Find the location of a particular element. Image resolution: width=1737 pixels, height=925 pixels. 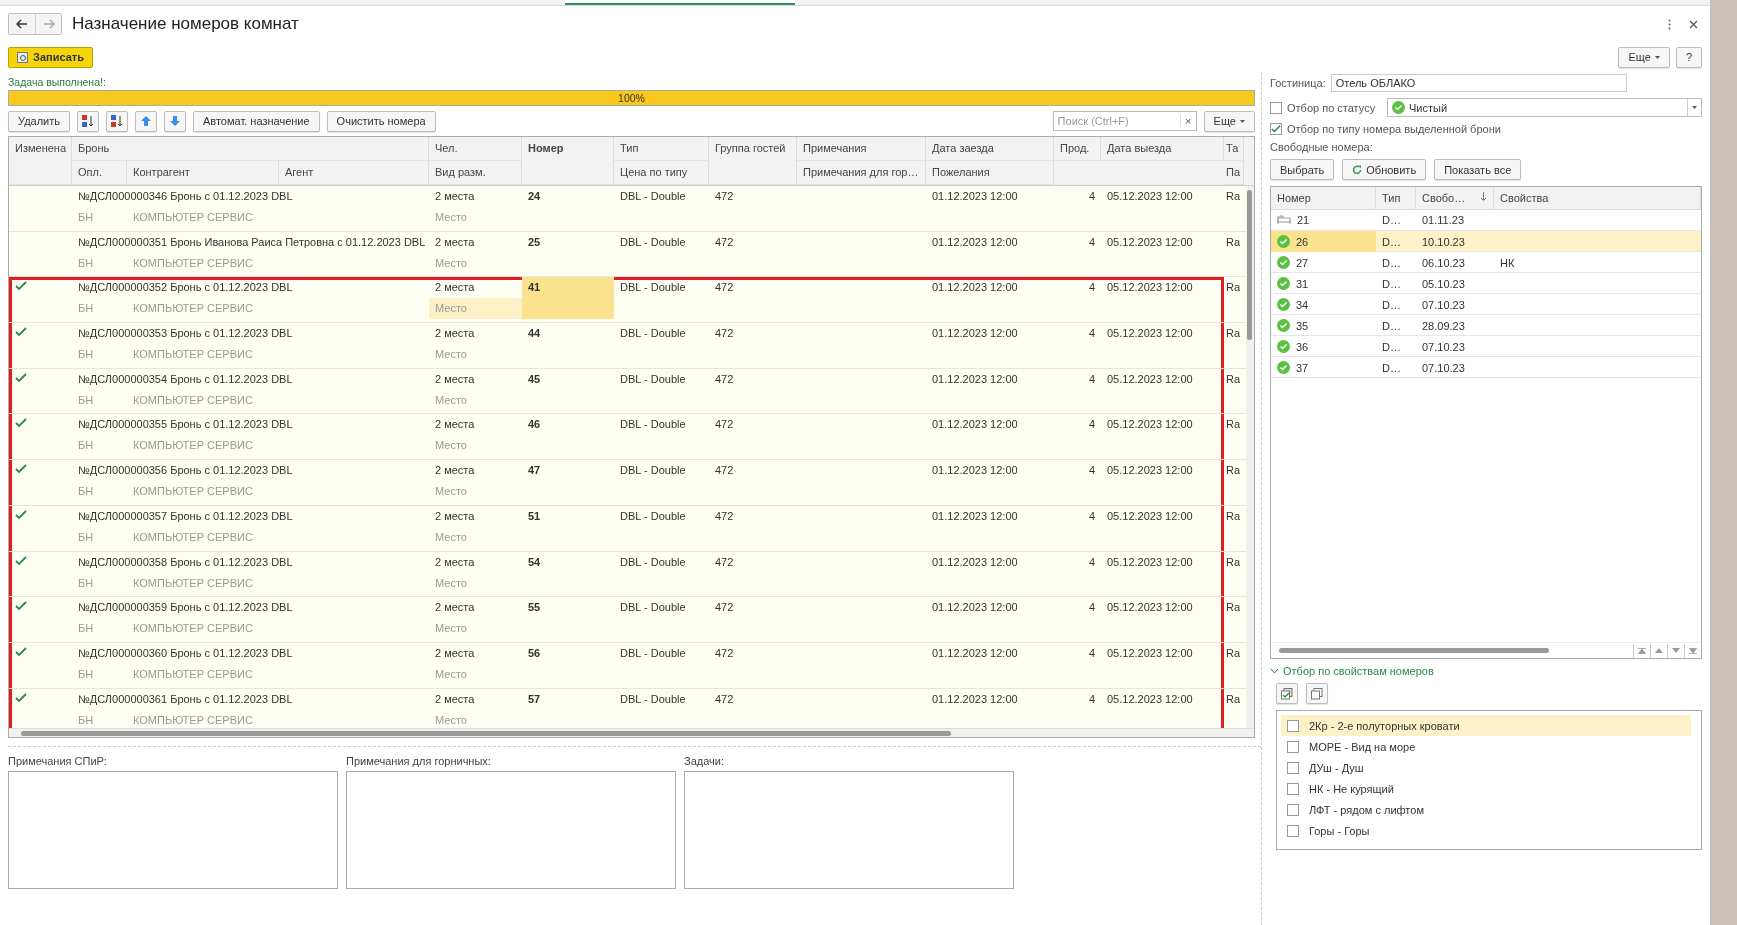

column-header: Агент is located at coordinates (354, 173).